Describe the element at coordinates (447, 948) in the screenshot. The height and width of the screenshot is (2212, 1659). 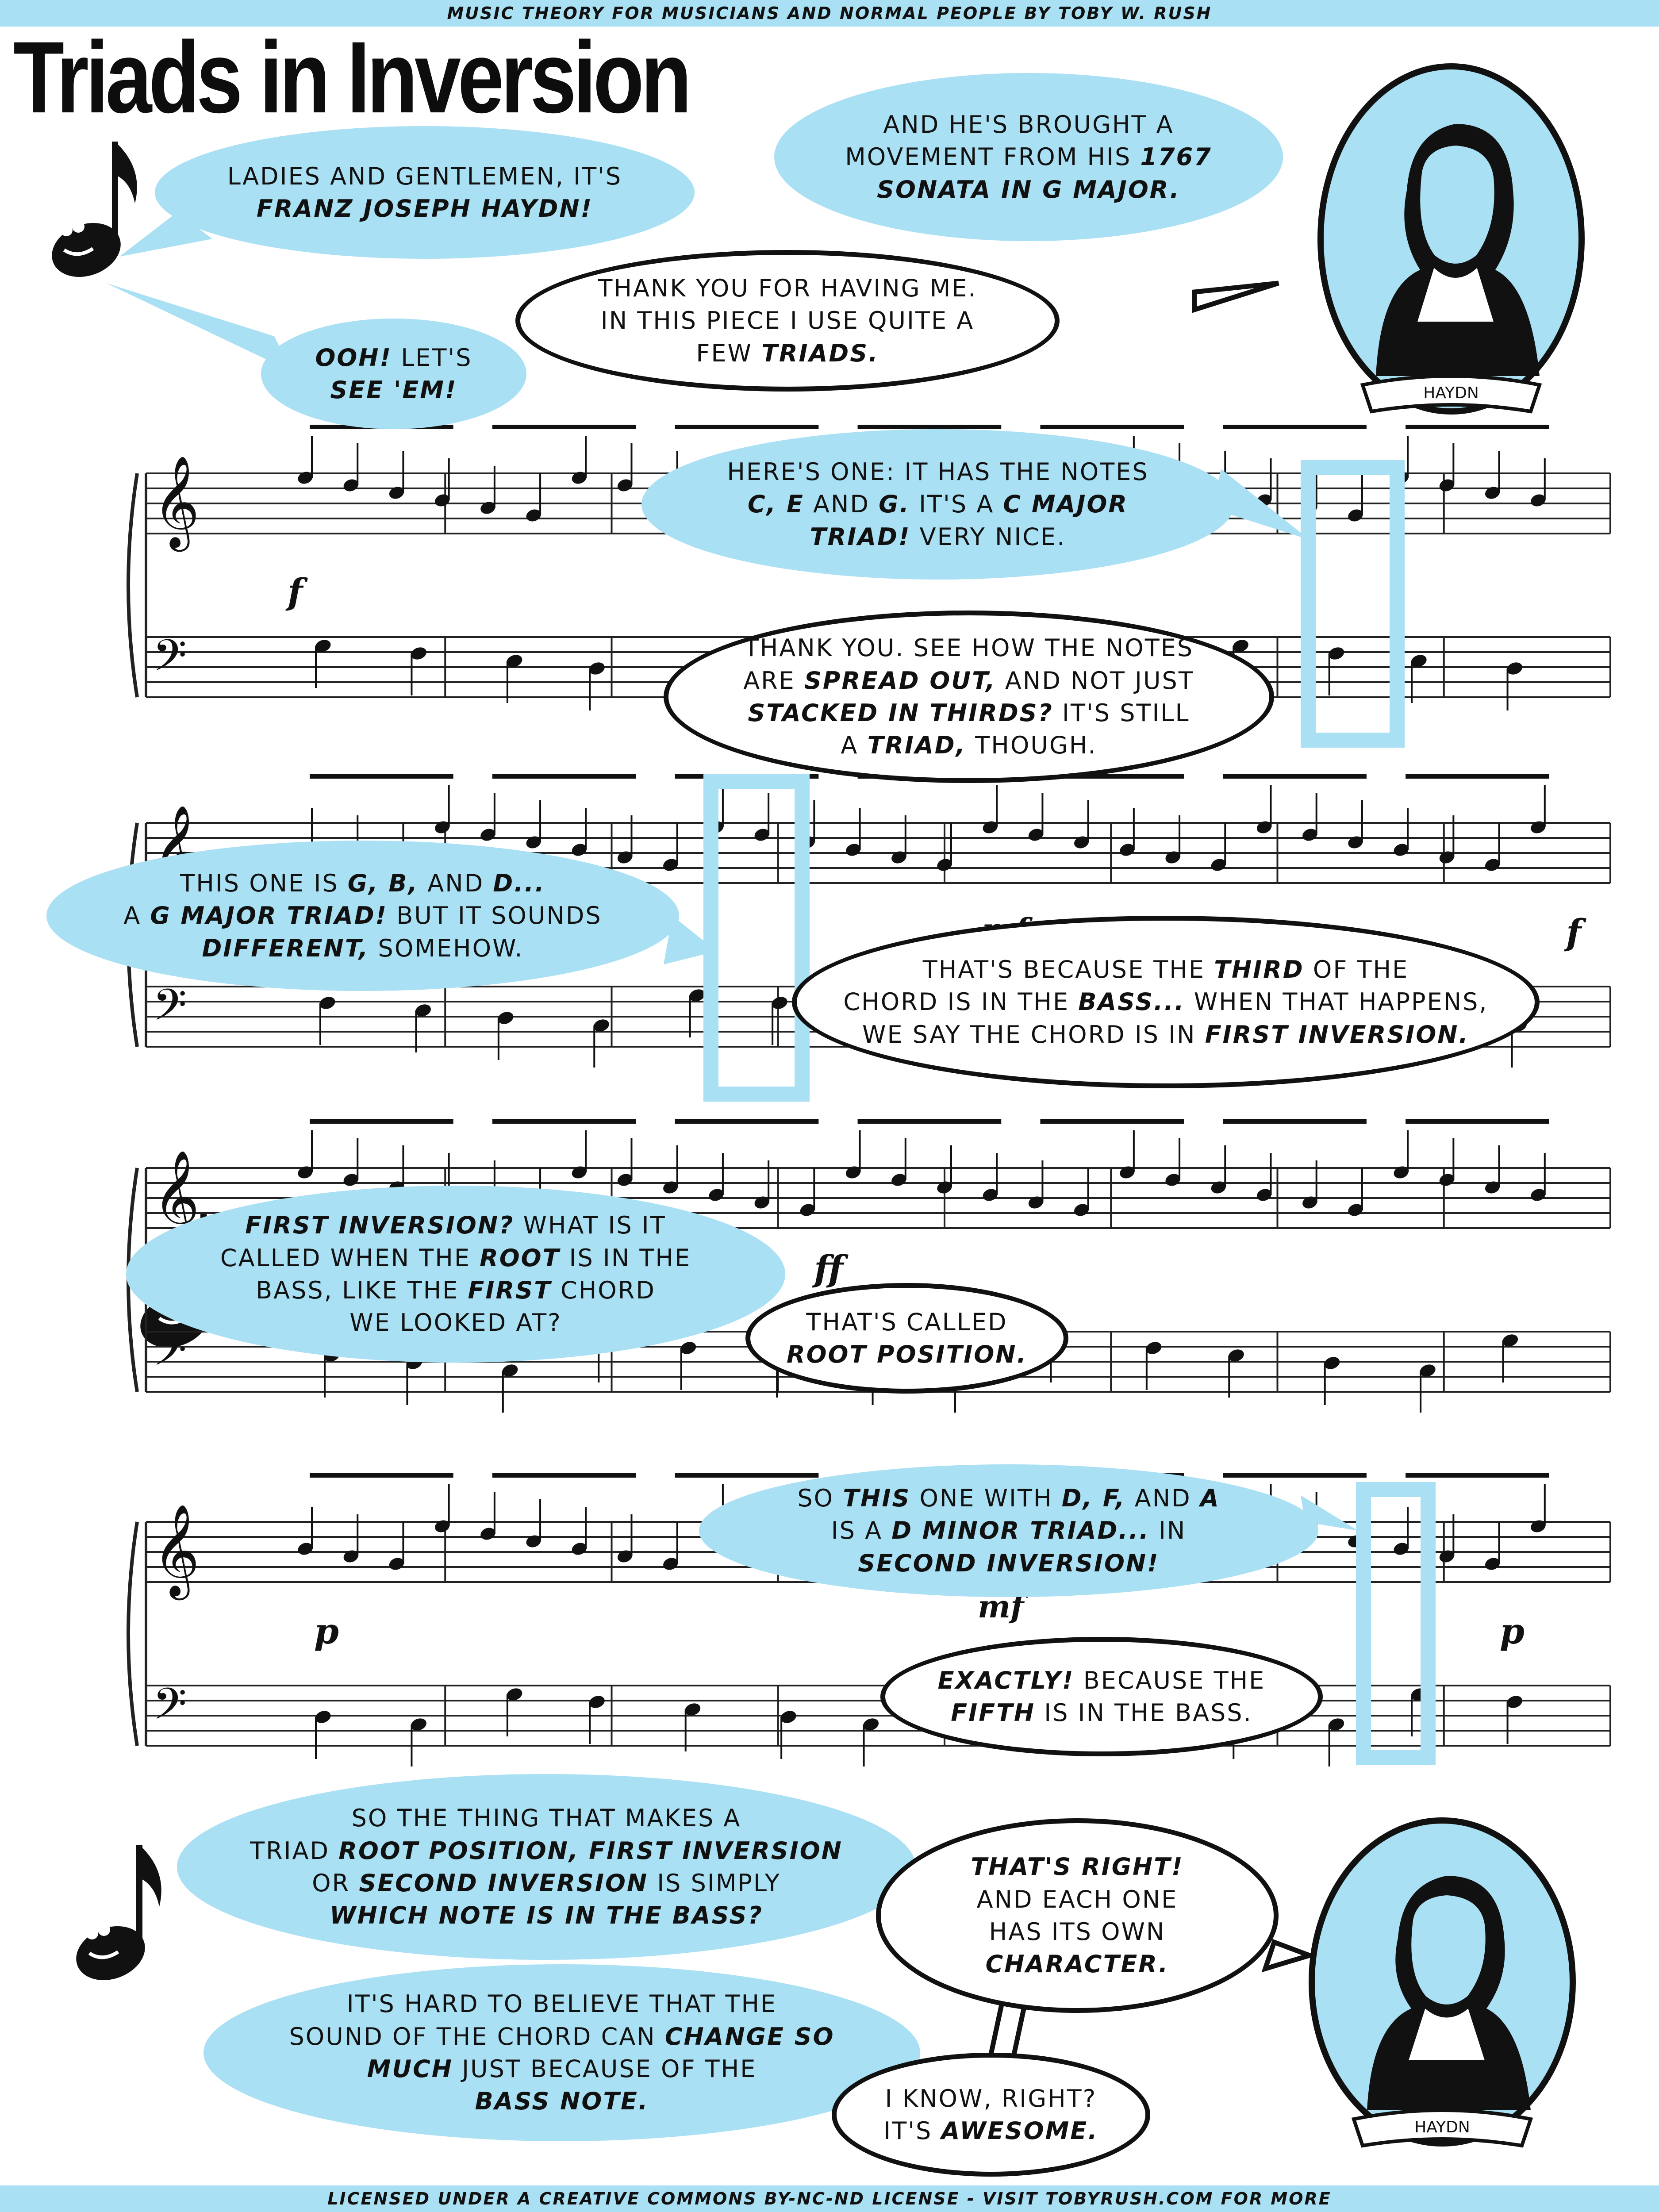
I see `bubble-text: SOMEHOW.` at that location.